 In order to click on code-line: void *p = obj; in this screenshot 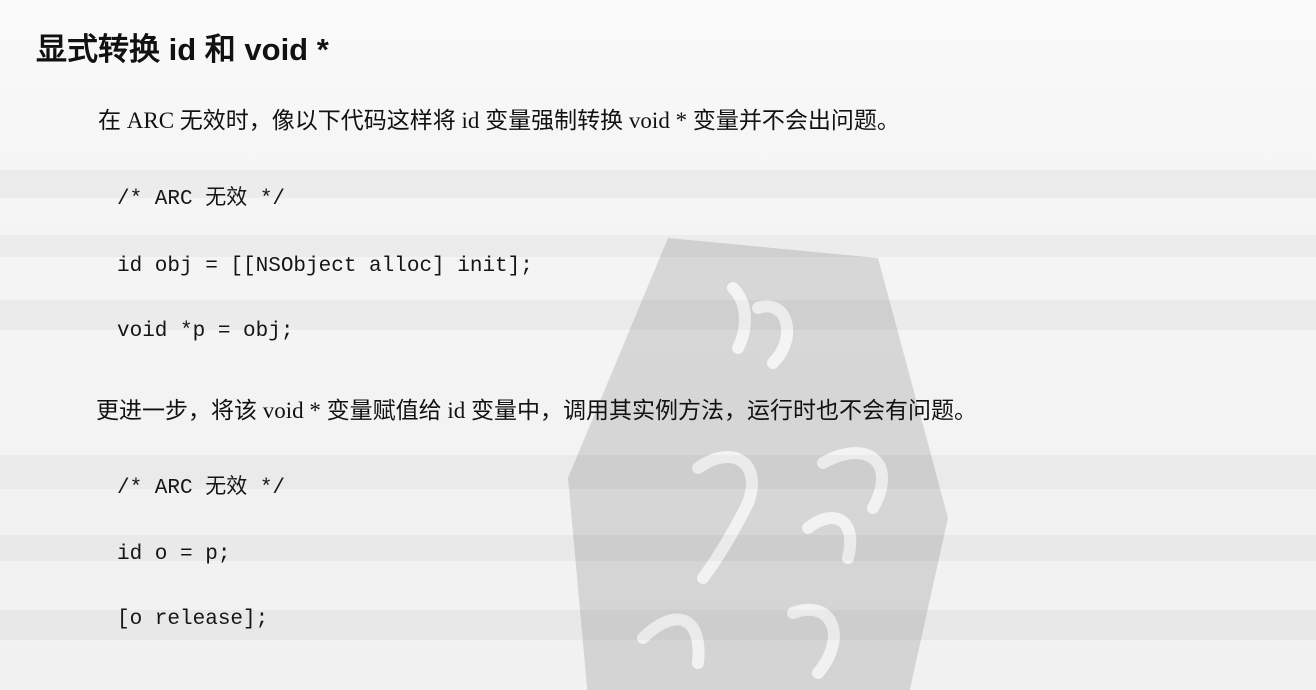, I will do `click(205, 331)`.